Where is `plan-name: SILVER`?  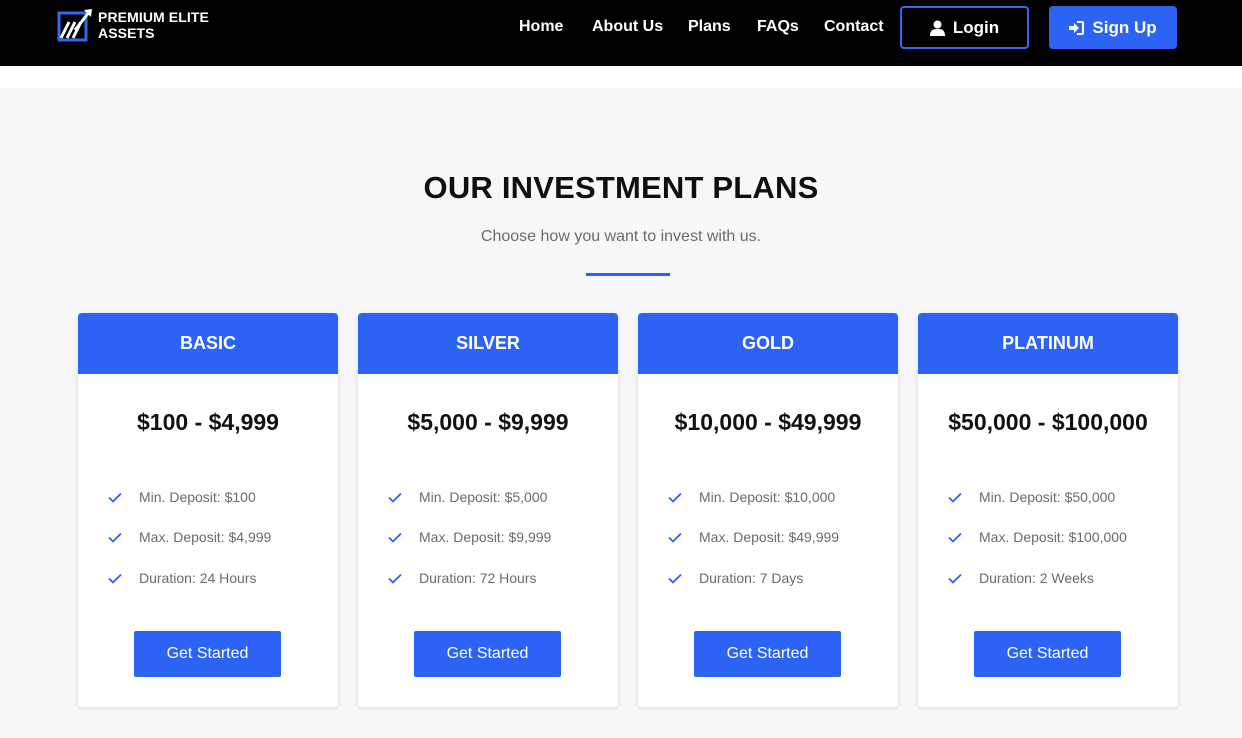
plan-name: SILVER is located at coordinates (488, 343).